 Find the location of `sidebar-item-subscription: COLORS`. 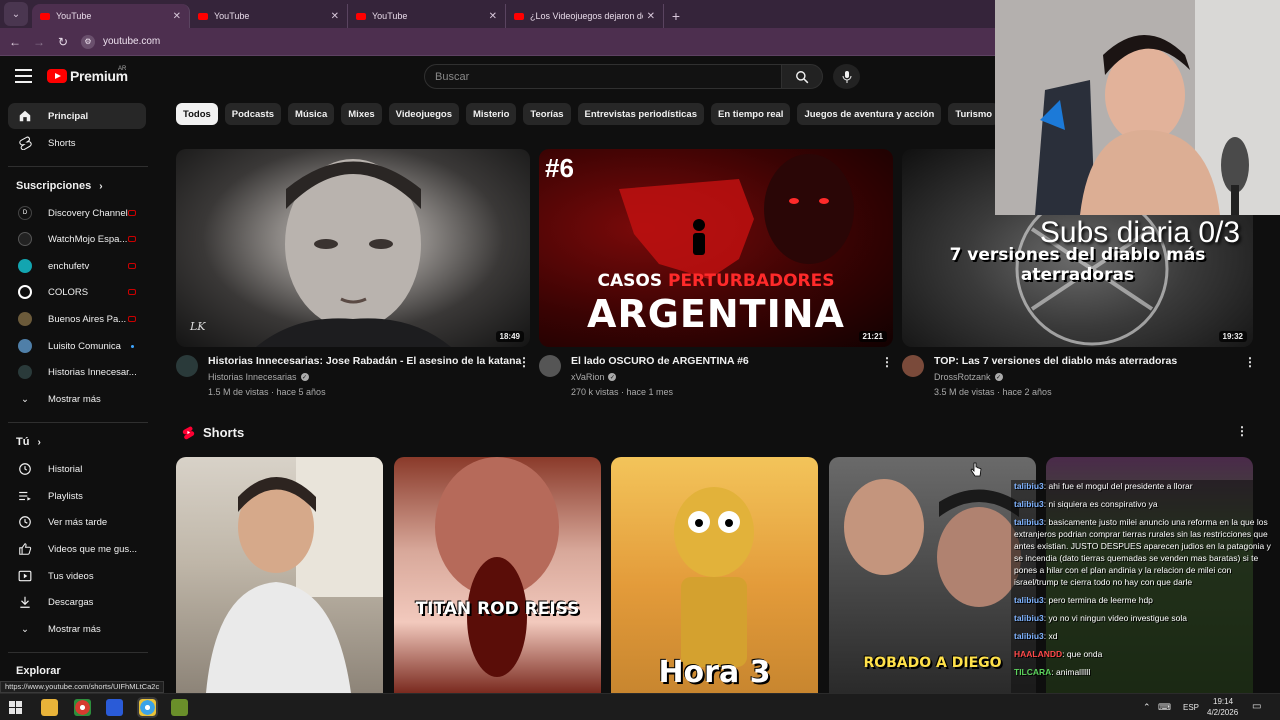

sidebar-item-subscription: COLORS is located at coordinates (77, 292).